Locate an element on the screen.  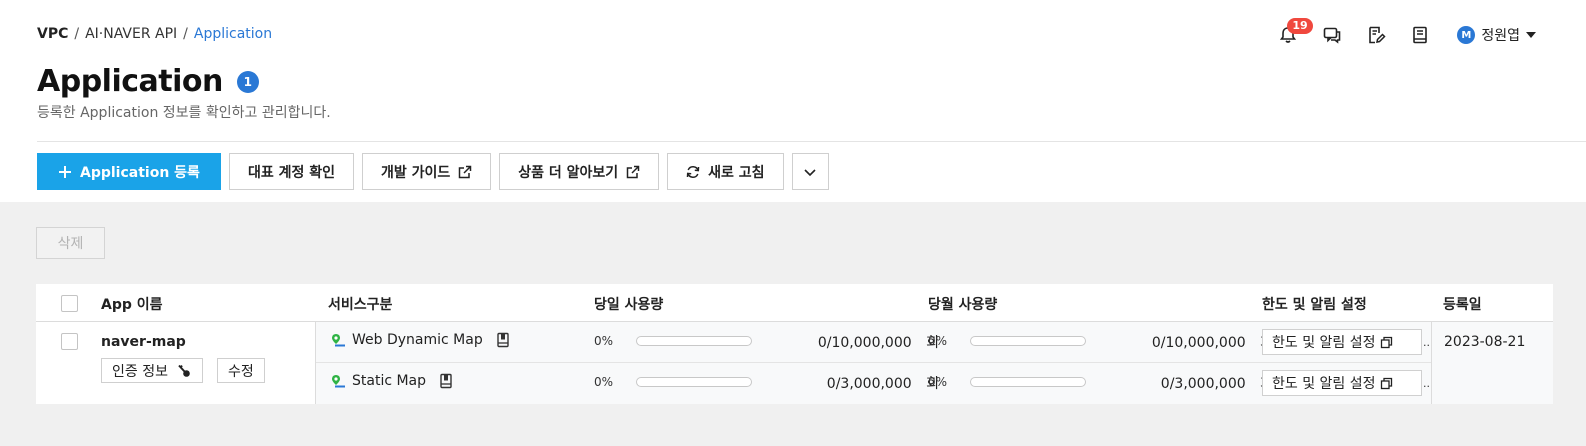
key-icon is located at coordinates (184, 370).